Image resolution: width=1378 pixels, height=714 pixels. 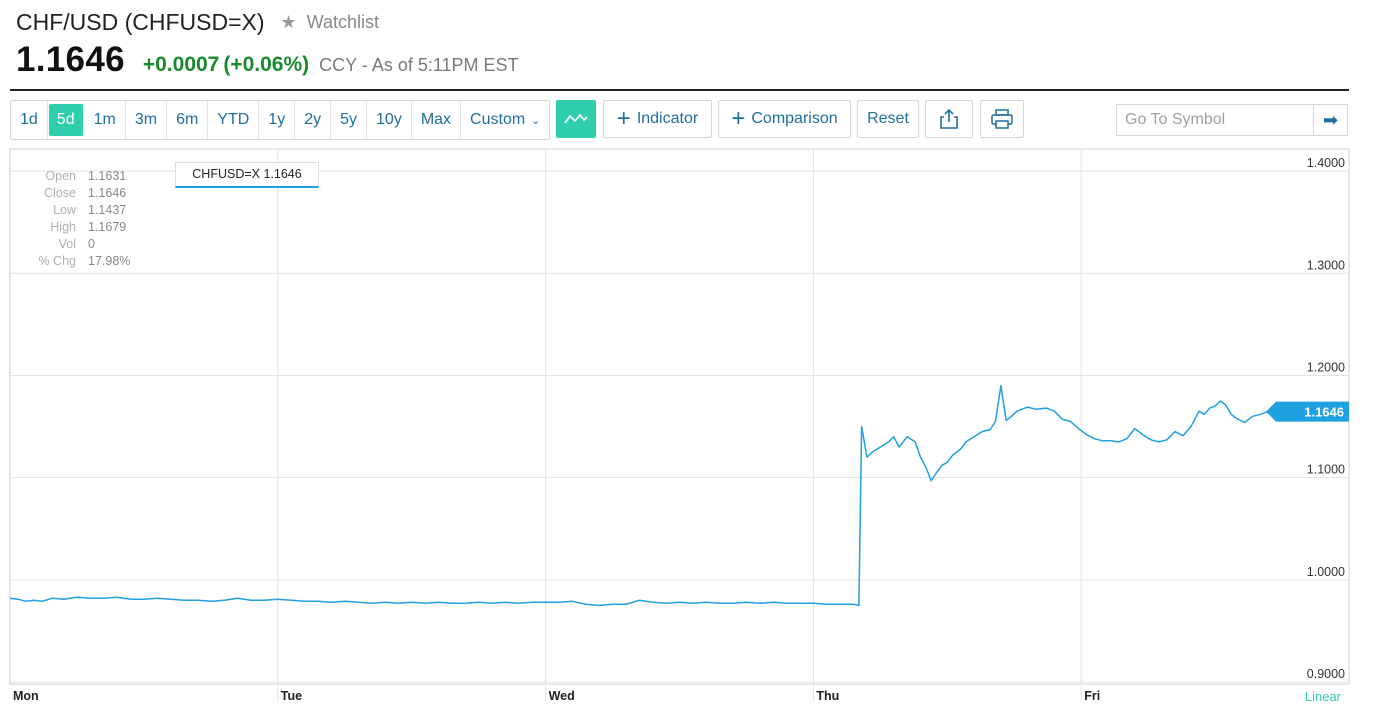 What do you see at coordinates (794, 118) in the screenshot?
I see `comparison-label: Comparison` at bounding box center [794, 118].